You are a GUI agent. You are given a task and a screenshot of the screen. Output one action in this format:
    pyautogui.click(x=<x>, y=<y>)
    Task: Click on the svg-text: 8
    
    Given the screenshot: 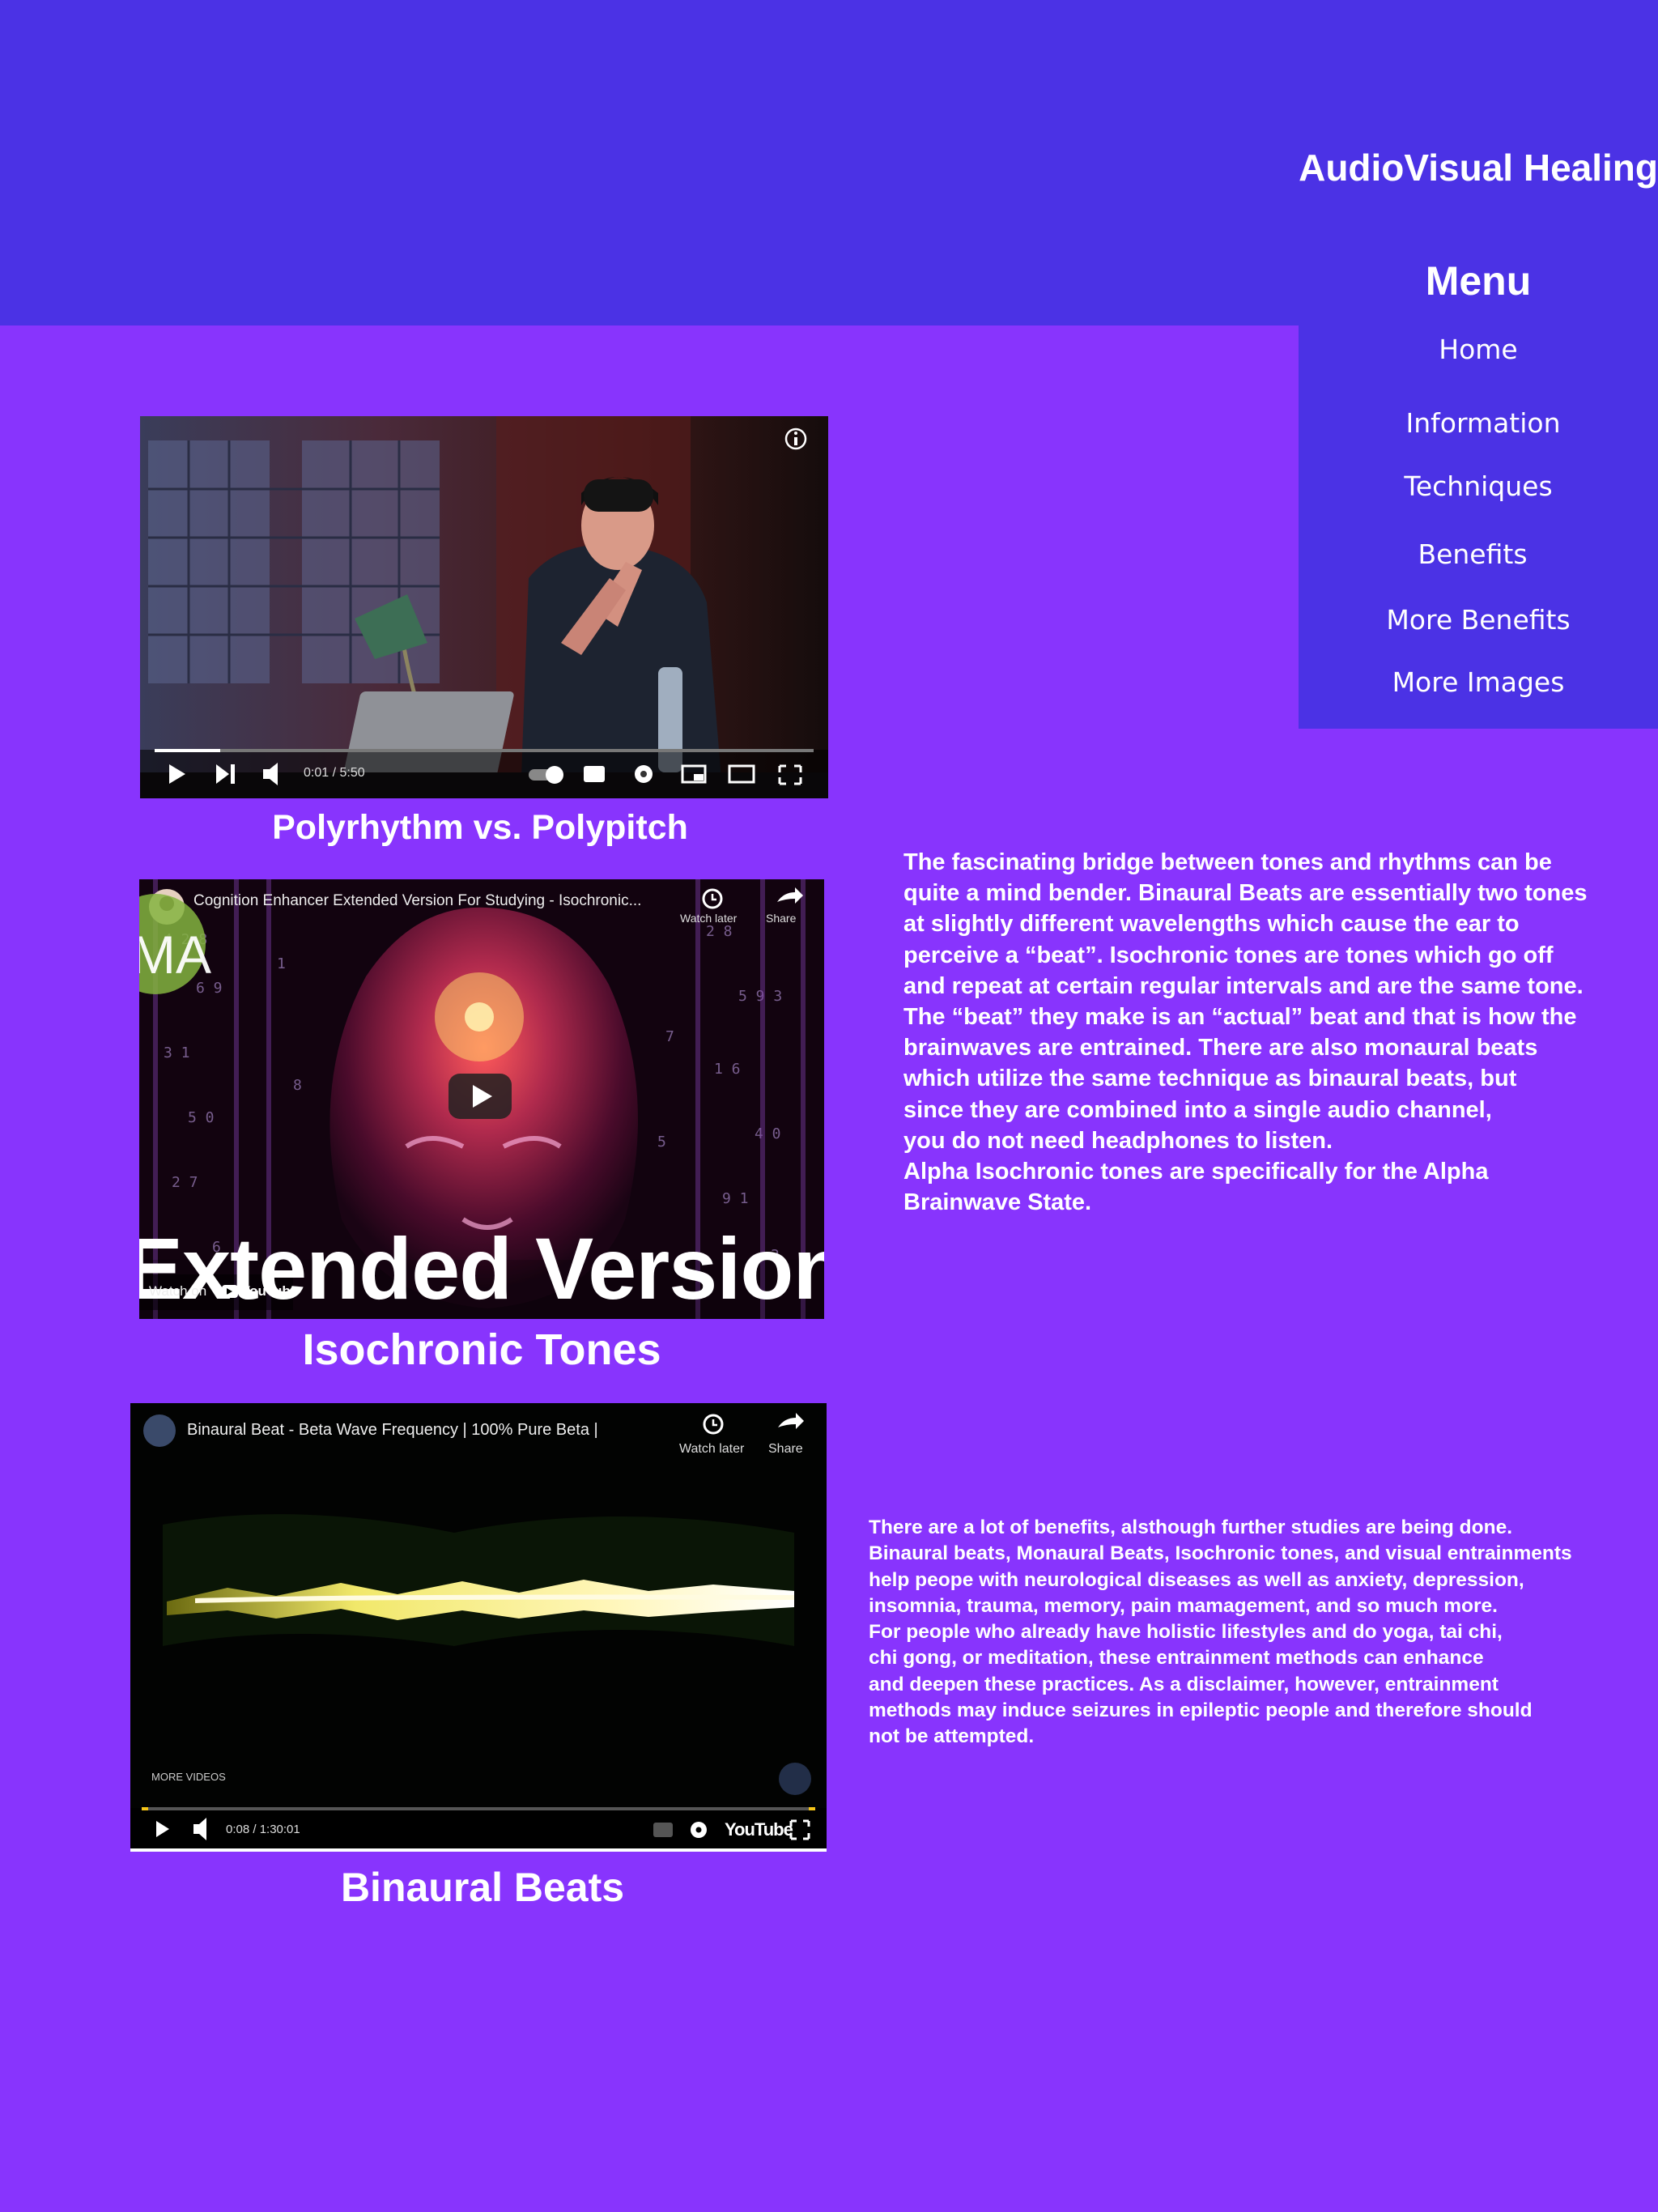 What is the action you would take?
    pyautogui.click(x=297, y=1086)
    